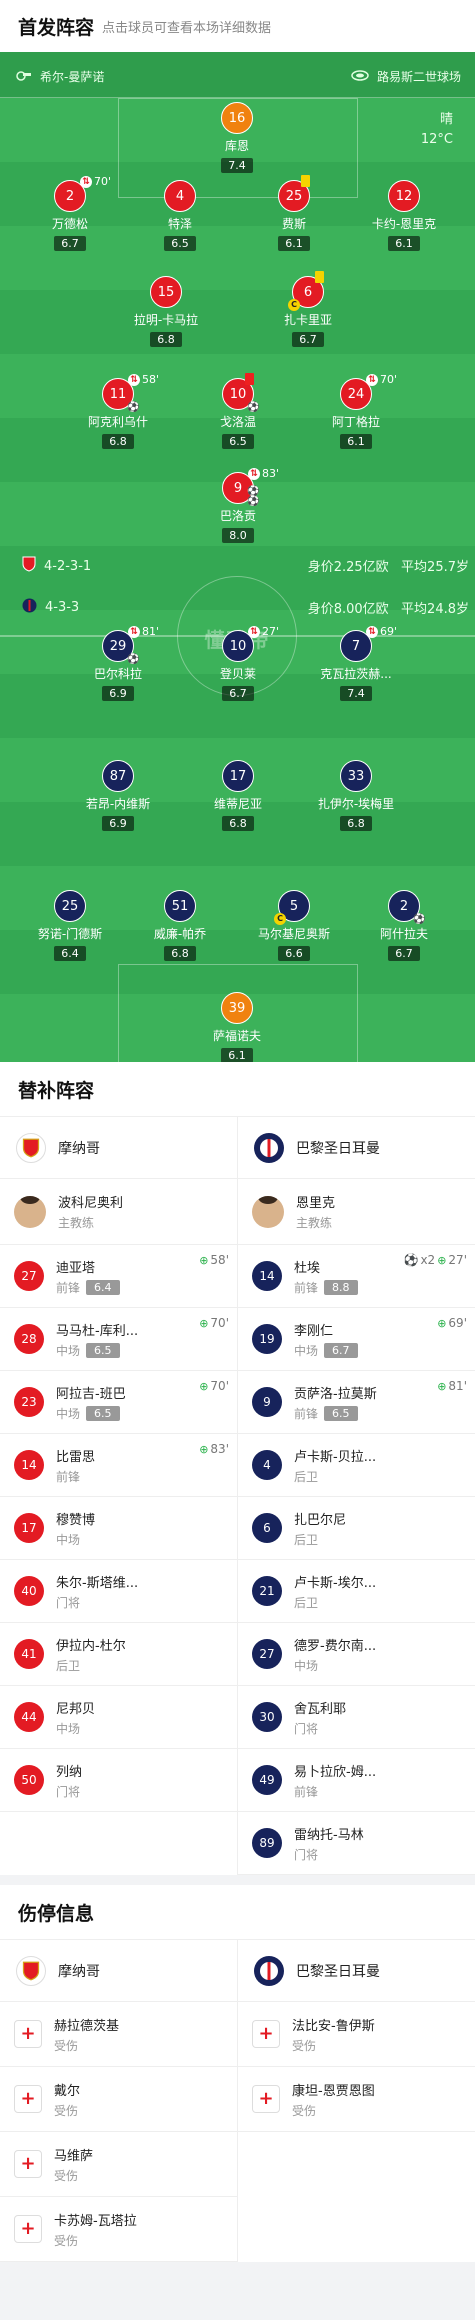 This screenshot has height=2320, width=475. I want to click on player-home-4: 4 特泽 6.5, so click(180, 215).